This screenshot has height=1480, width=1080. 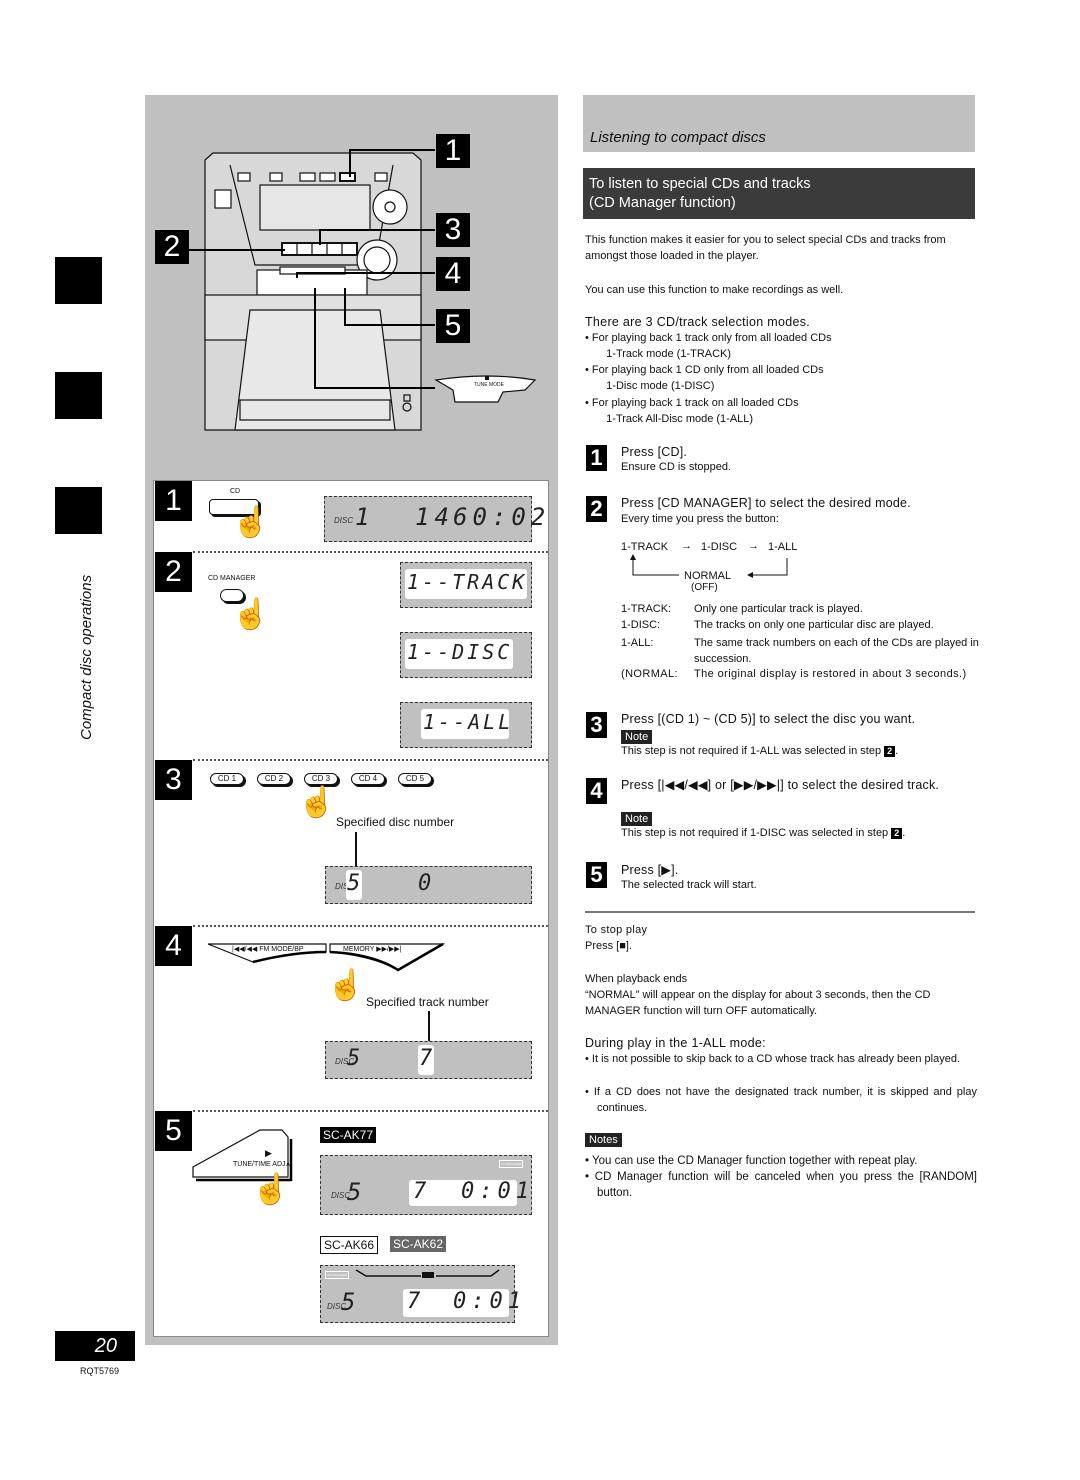 I want to click on cd-button-label: CD, so click(x=235, y=491).